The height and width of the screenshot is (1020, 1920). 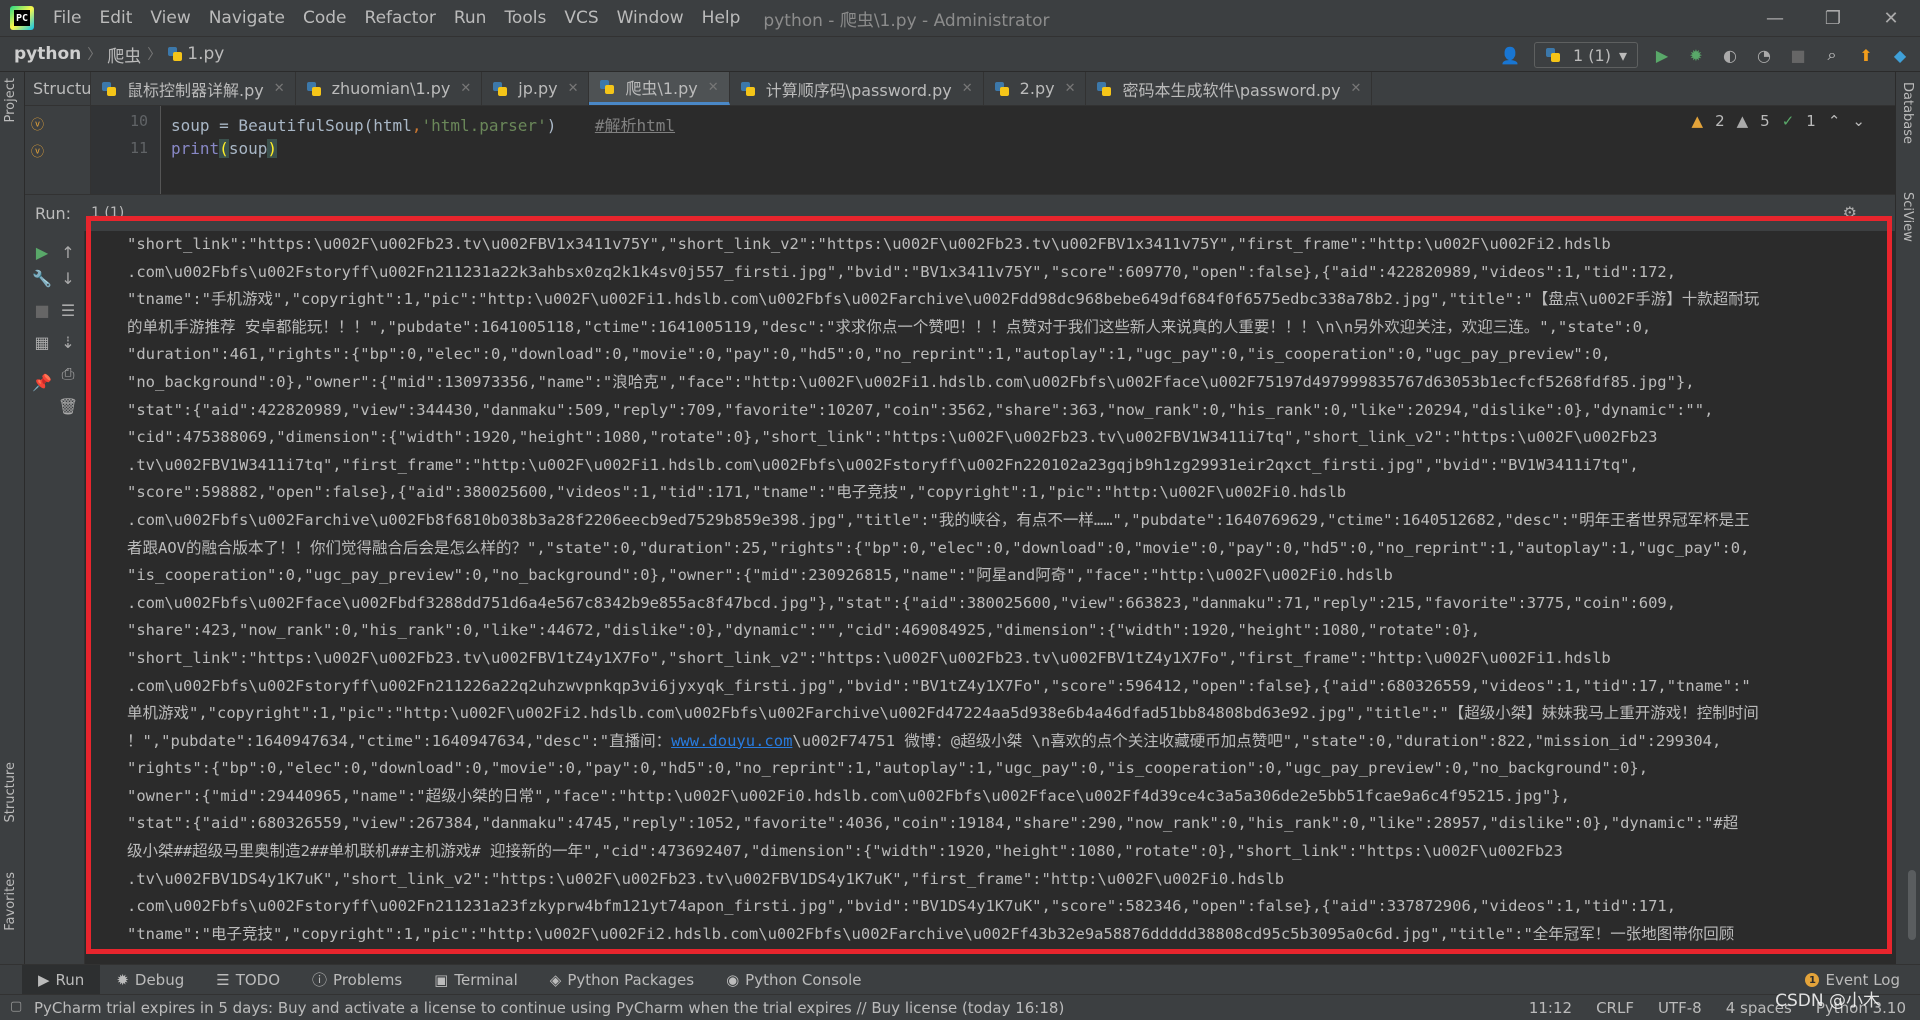 What do you see at coordinates (68, 252) in the screenshot?
I see `arrow-up-icon: ↑` at bounding box center [68, 252].